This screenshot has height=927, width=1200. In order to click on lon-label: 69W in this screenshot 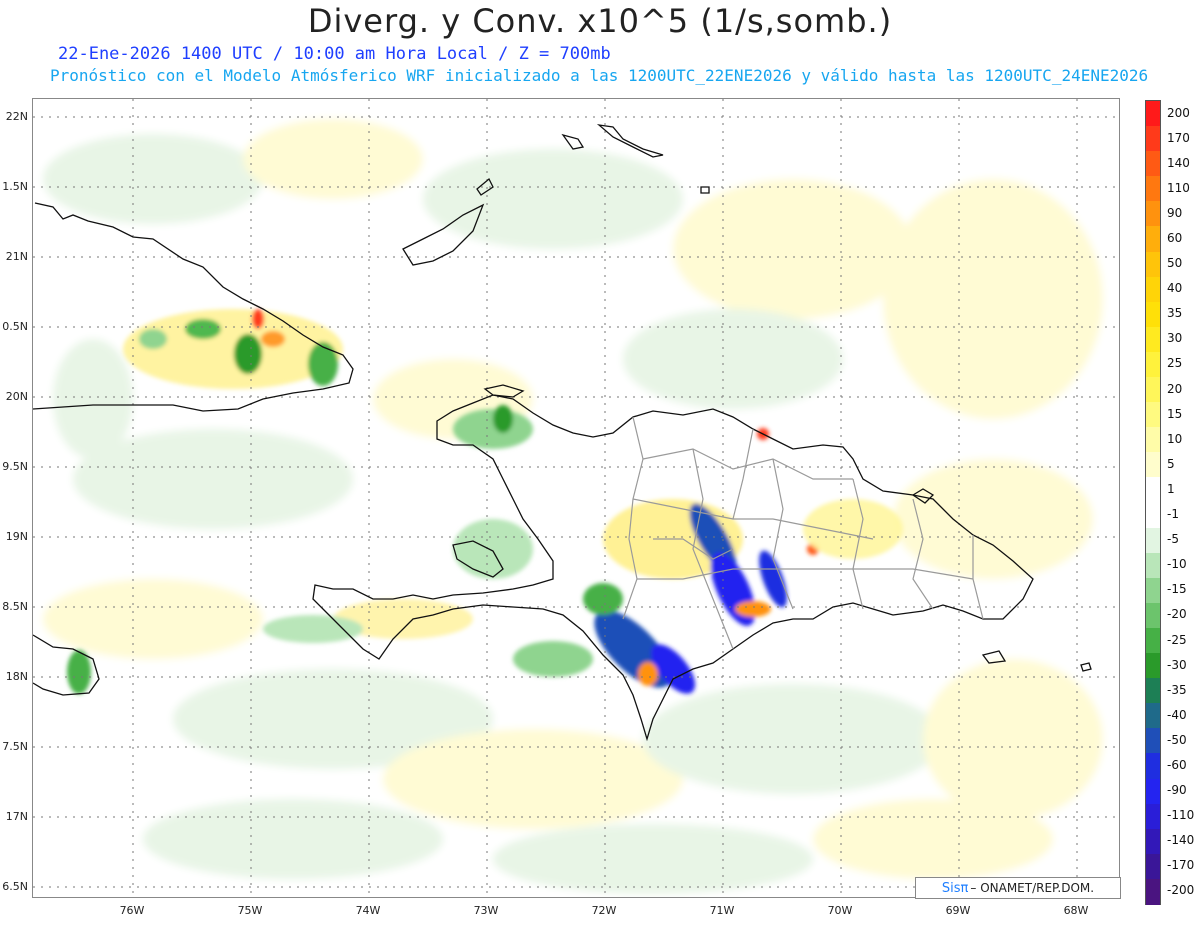, I will do `click(958, 910)`.